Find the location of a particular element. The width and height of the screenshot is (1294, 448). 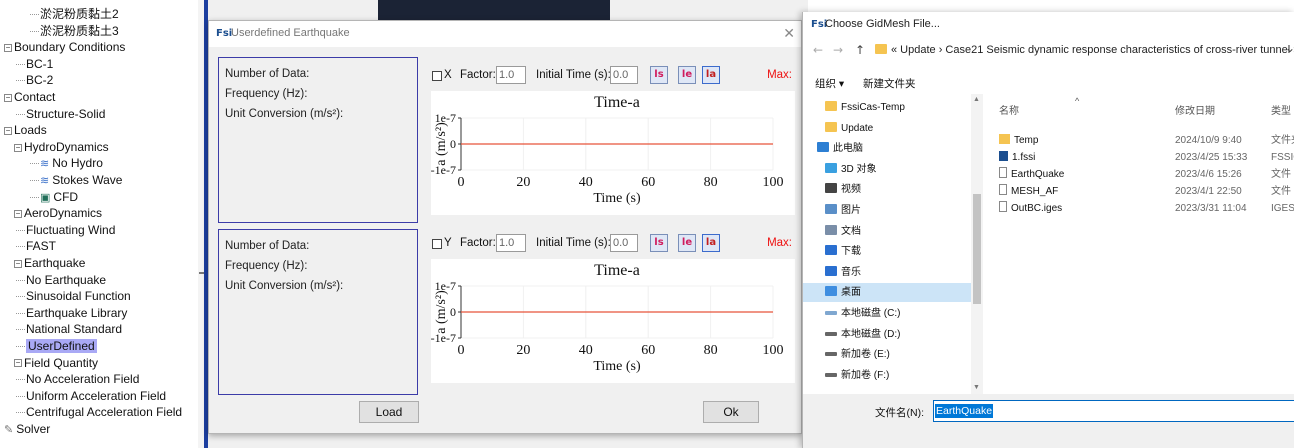

tree-item: 淤泥粉质黏土2 is located at coordinates (74, 14).